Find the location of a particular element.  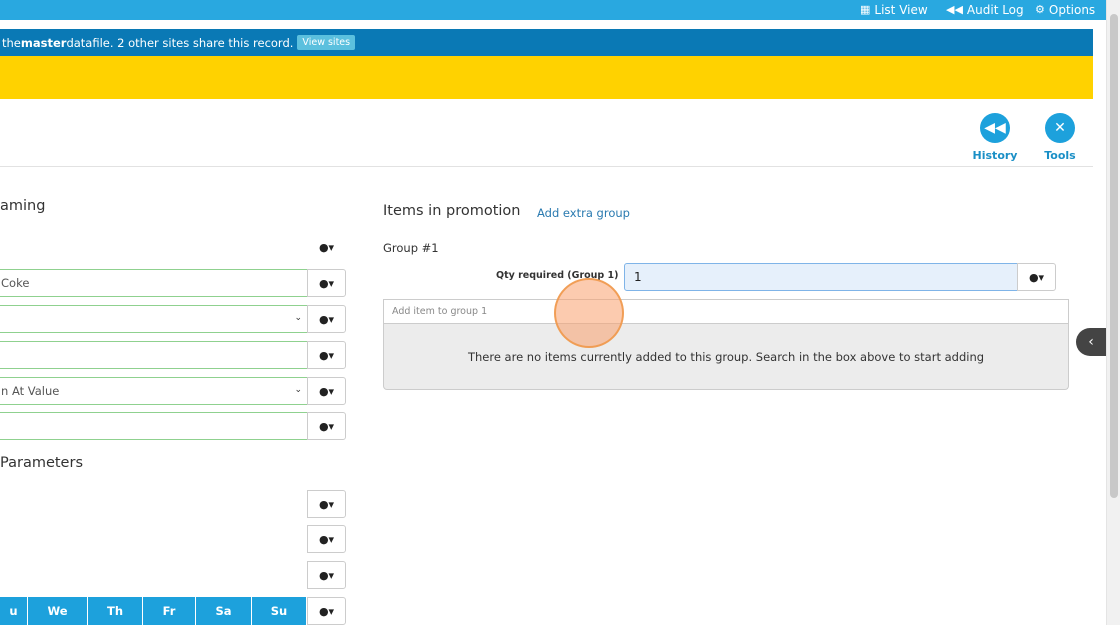

scrollbar is located at coordinates (1113, 312).